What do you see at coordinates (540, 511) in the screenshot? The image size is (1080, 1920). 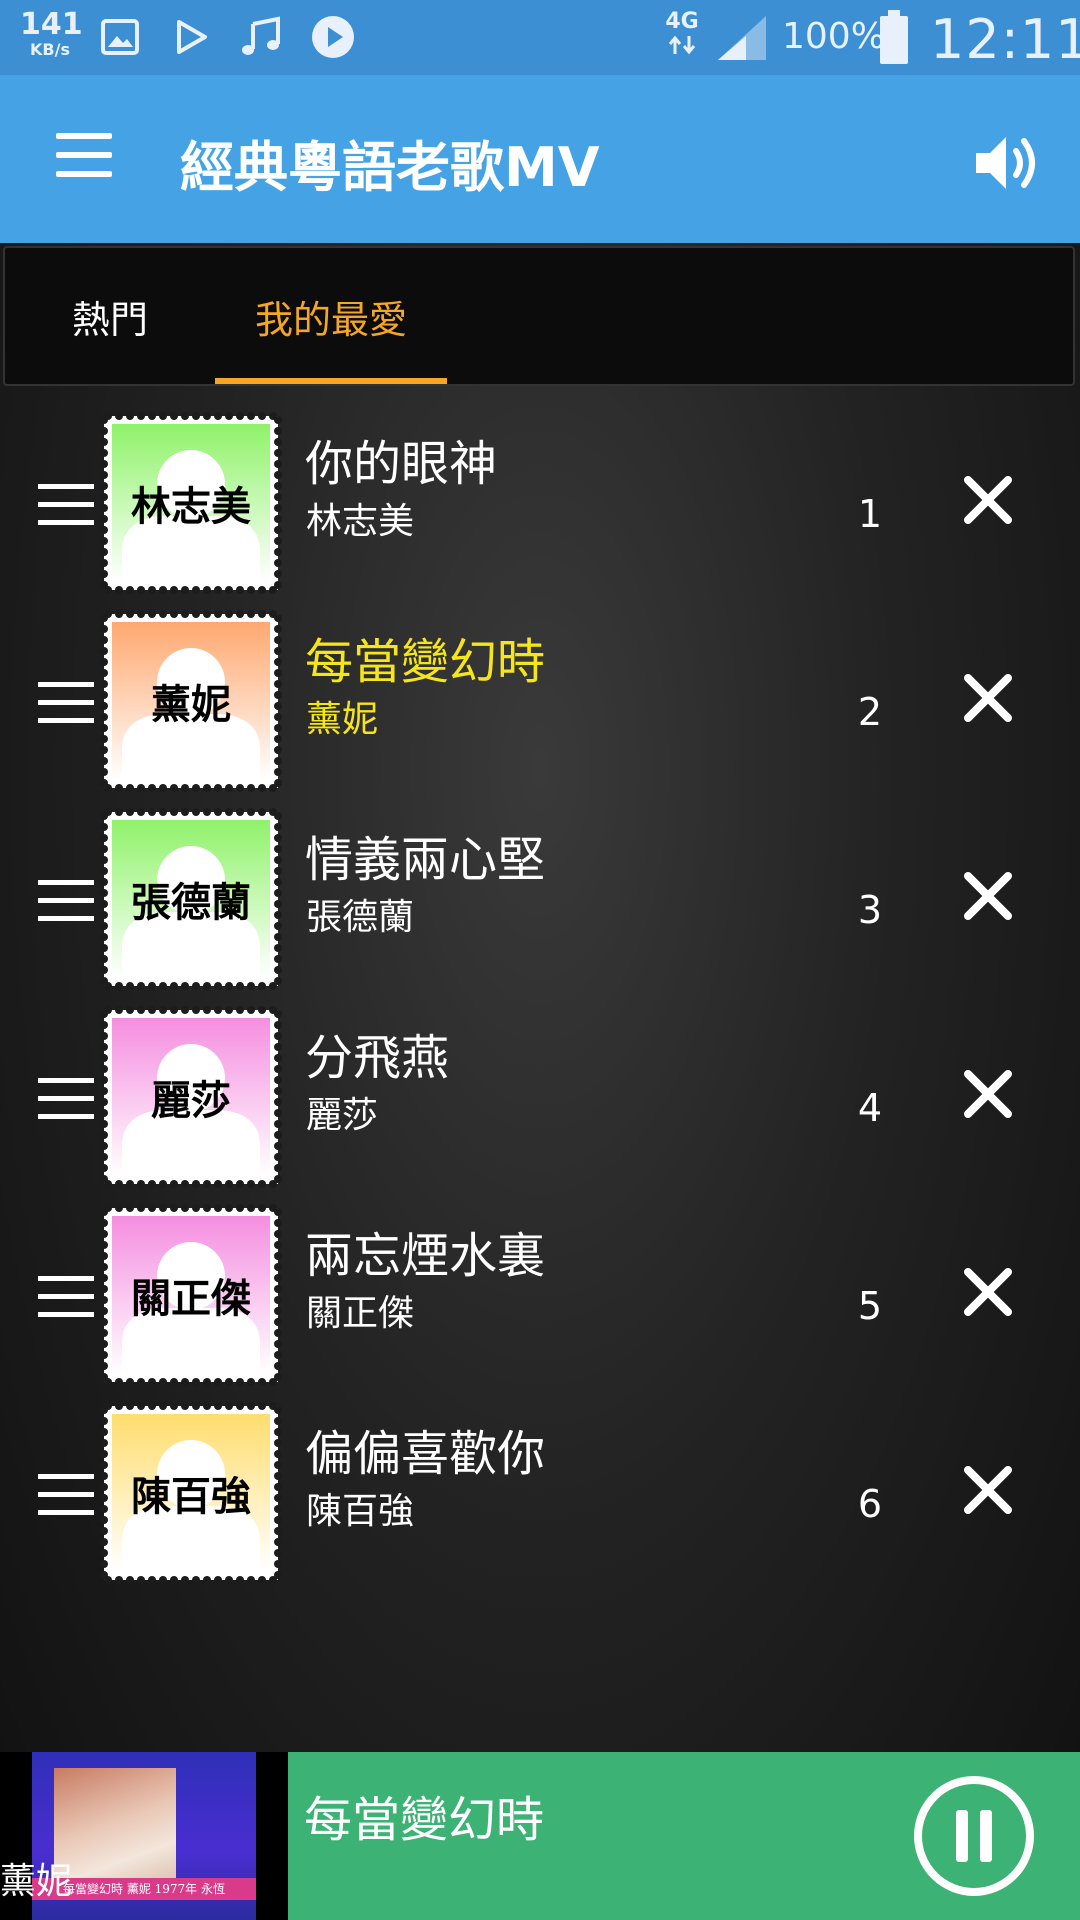 I see `song-row: 林志美 你的眼神 林志美 1` at bounding box center [540, 511].